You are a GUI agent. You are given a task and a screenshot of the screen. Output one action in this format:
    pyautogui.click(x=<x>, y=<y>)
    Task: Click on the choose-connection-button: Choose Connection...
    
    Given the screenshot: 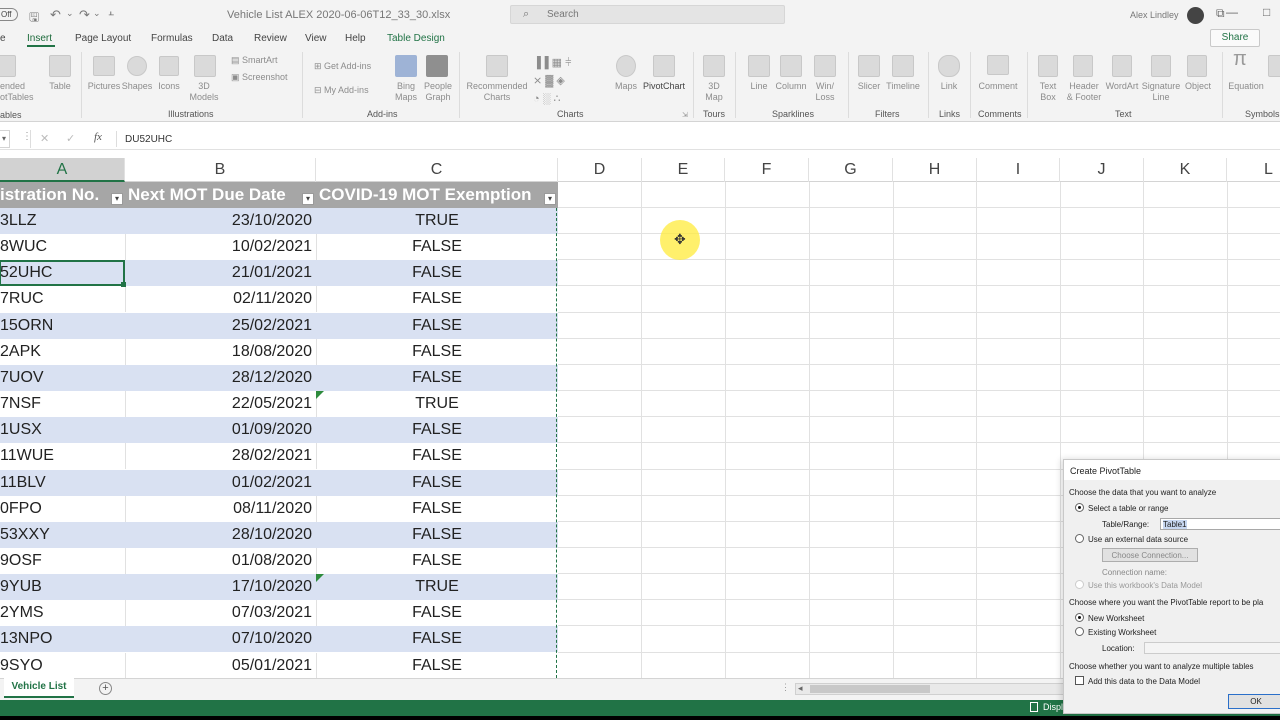 What is the action you would take?
    pyautogui.click(x=1150, y=555)
    